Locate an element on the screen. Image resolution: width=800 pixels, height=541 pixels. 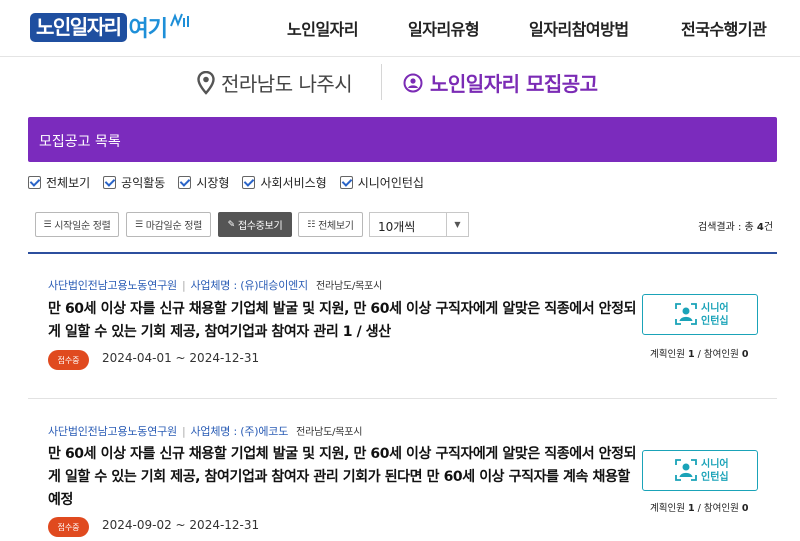
person-circle-icon is located at coordinates (413, 82).